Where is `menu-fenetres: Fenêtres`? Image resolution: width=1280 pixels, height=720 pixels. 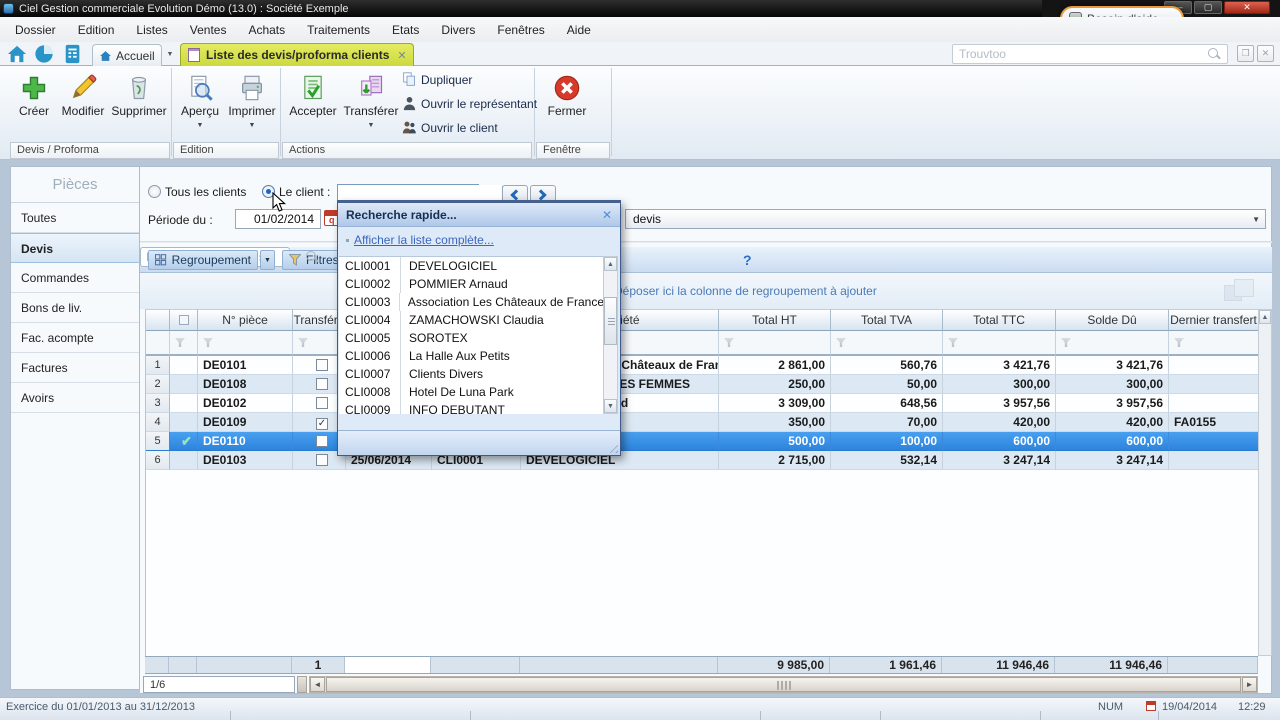 menu-fenetres: Fenêtres is located at coordinates (520, 30).